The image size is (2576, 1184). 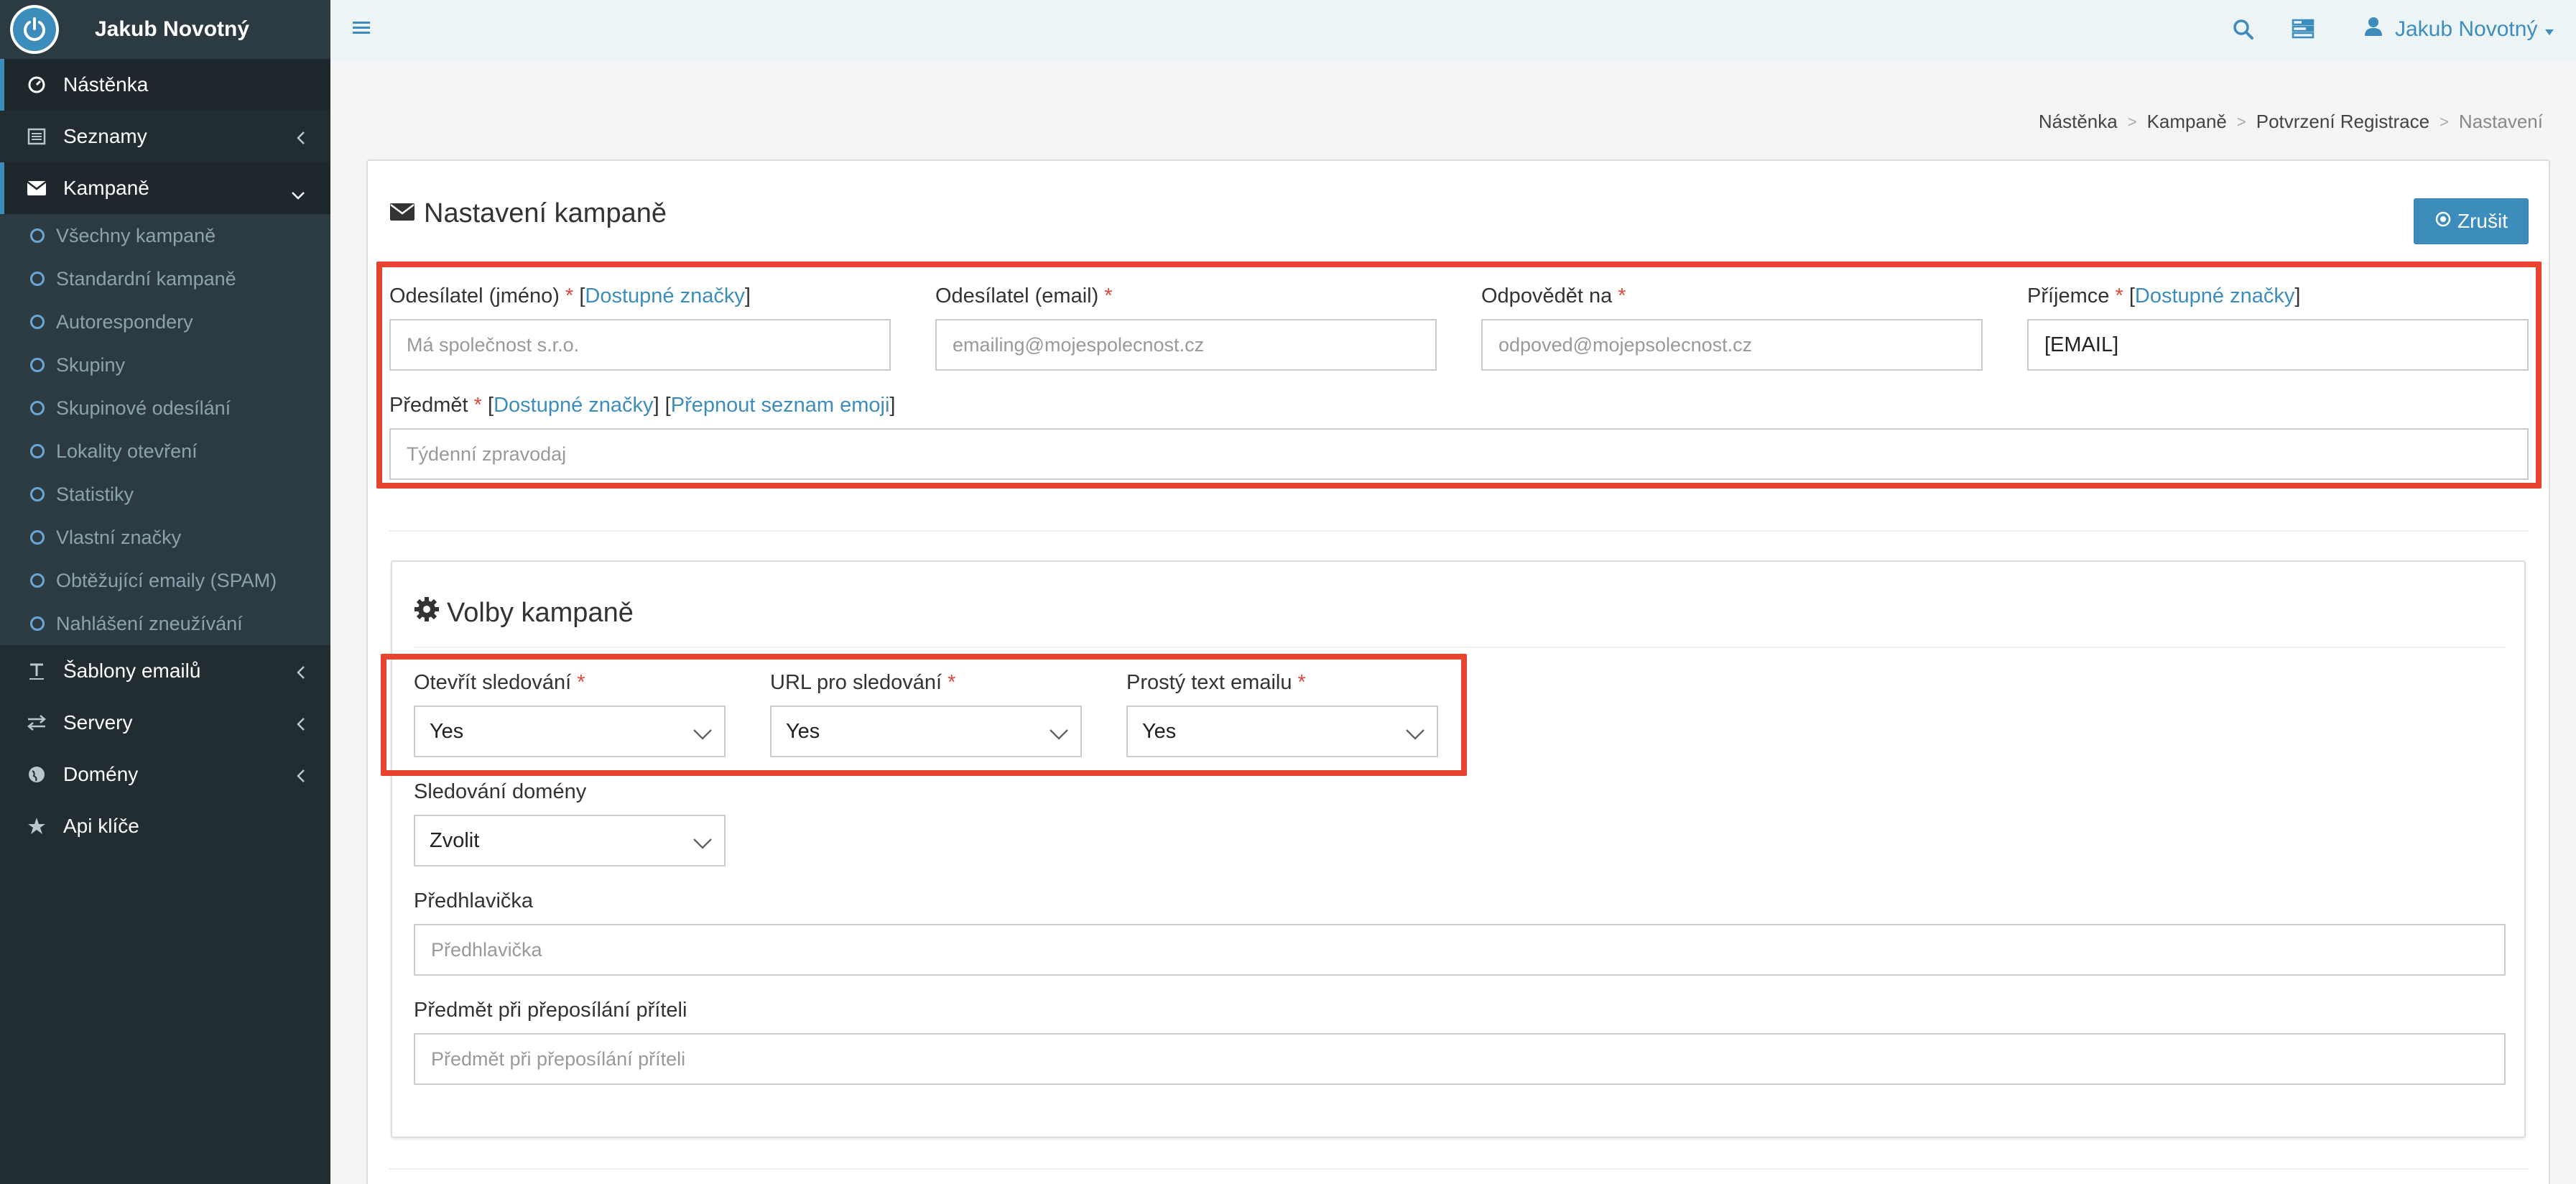 What do you see at coordinates (2445, 221) in the screenshot?
I see `close-circle-icon` at bounding box center [2445, 221].